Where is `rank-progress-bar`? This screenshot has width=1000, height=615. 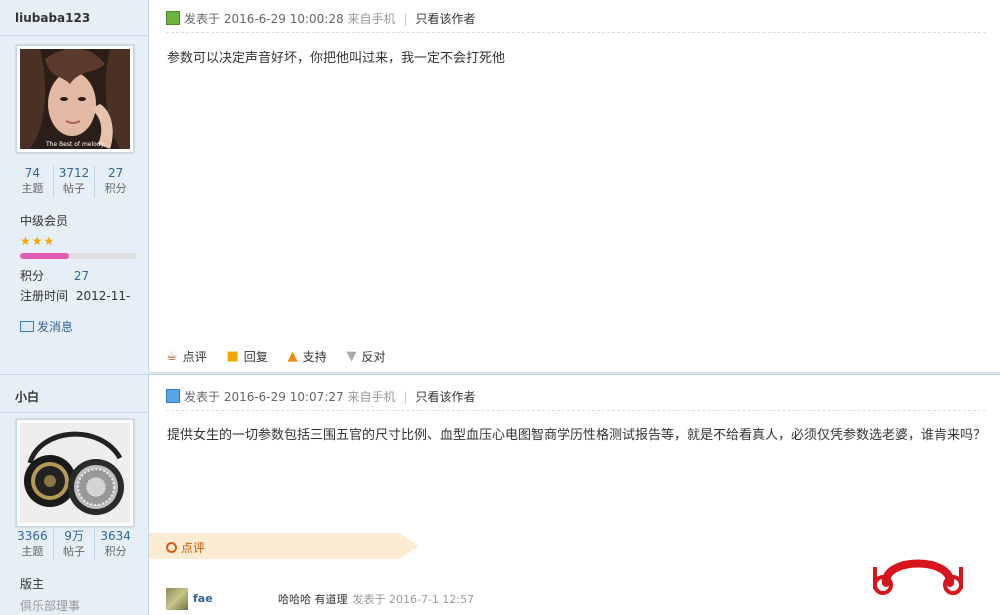
rank-progress-bar is located at coordinates (78, 256).